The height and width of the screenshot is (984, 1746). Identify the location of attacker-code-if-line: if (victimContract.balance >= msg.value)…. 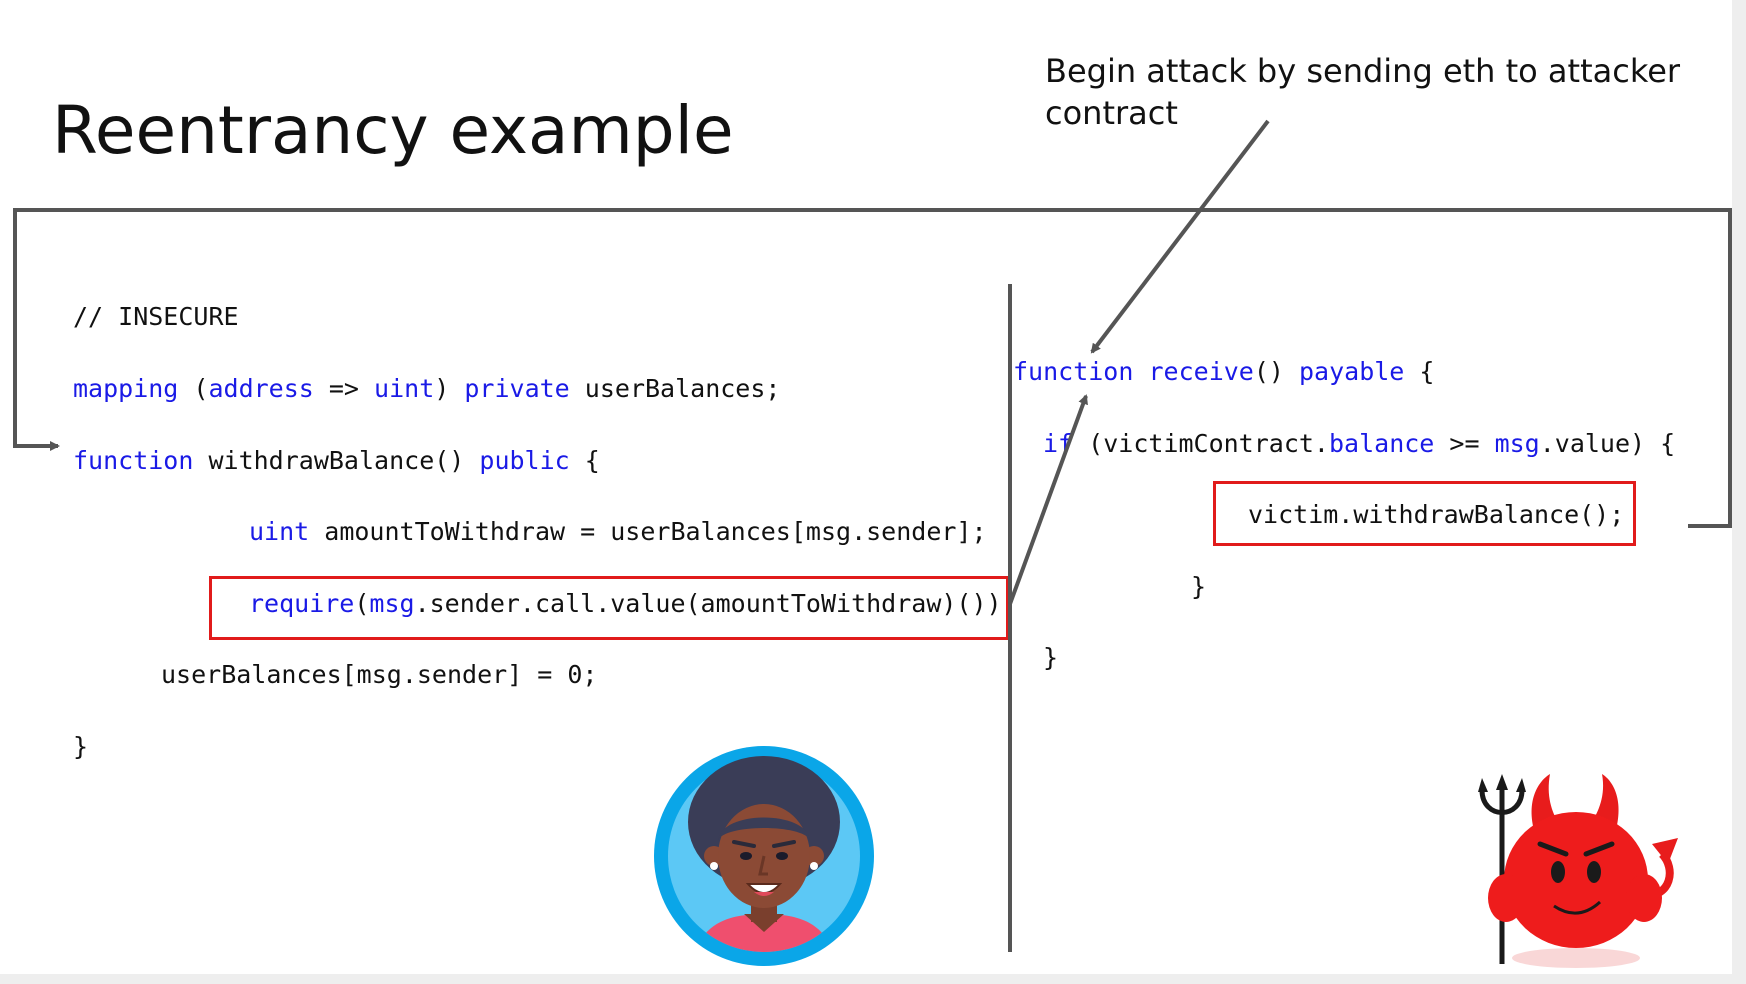
(1359, 444).